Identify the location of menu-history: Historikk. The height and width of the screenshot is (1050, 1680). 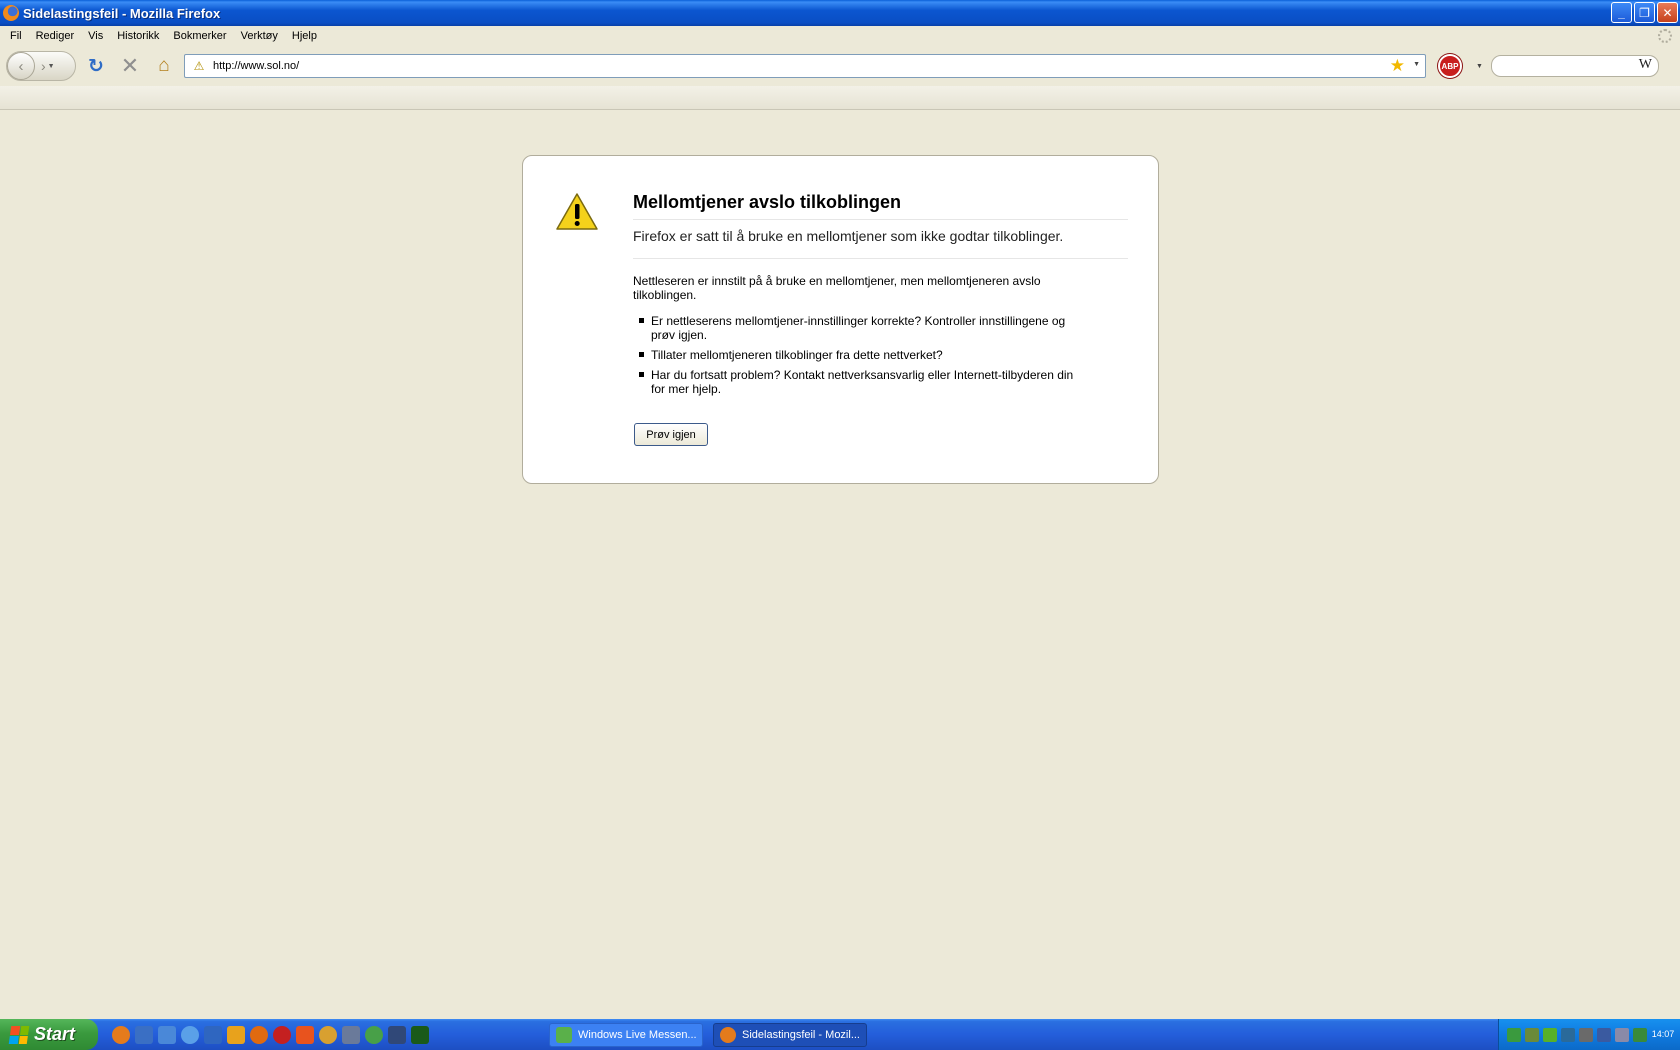
(138, 36).